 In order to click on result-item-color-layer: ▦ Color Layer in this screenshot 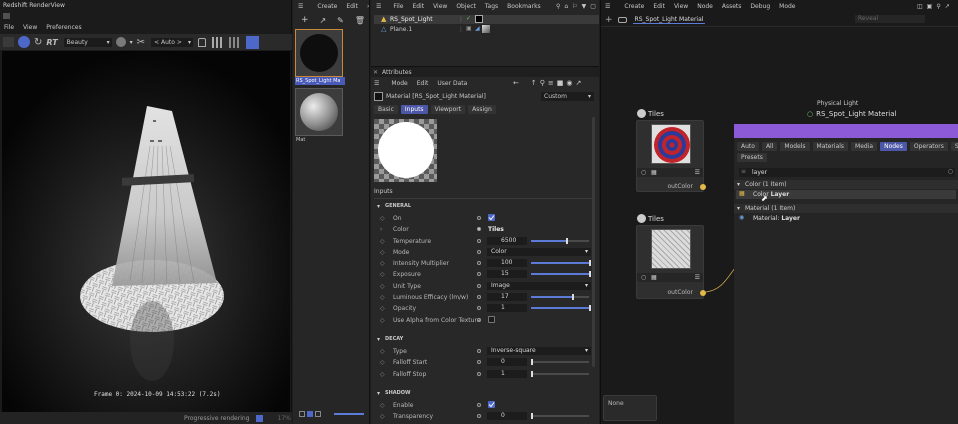, I will do `click(846, 194)`.